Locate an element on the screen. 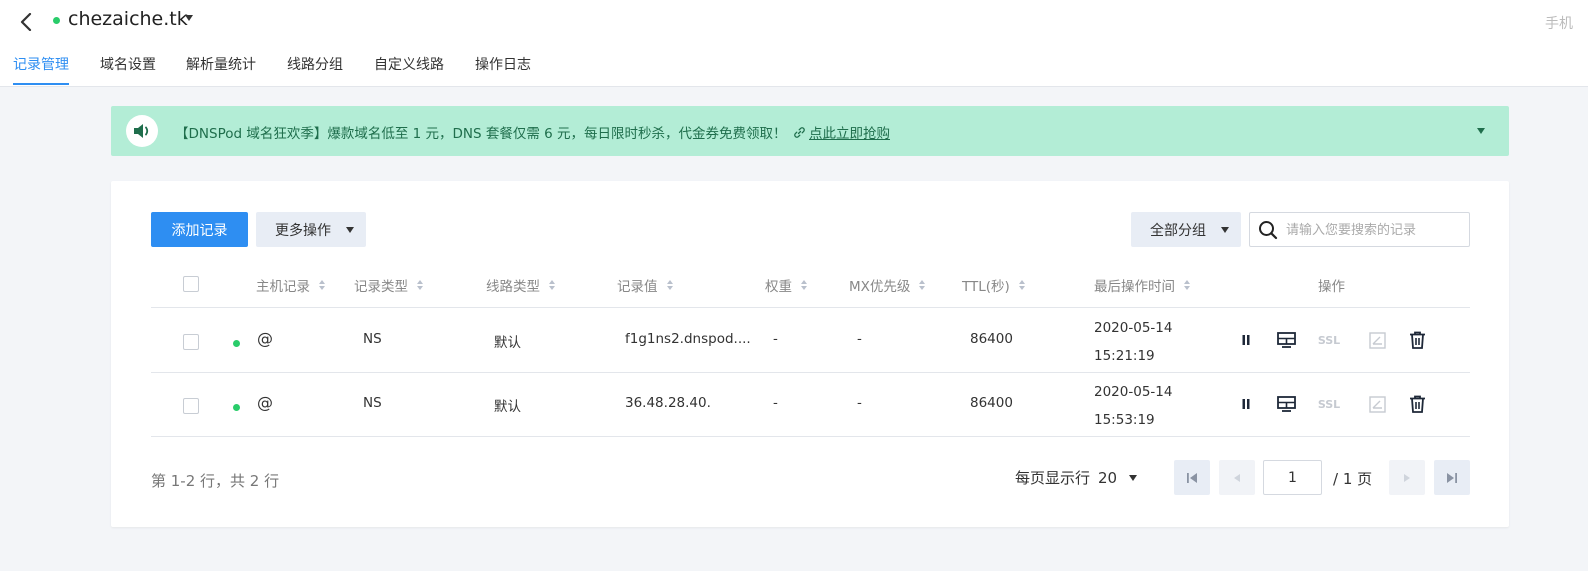 This screenshot has height=571, width=1588. tab-domain-settings: 域名设置 is located at coordinates (128, 69).